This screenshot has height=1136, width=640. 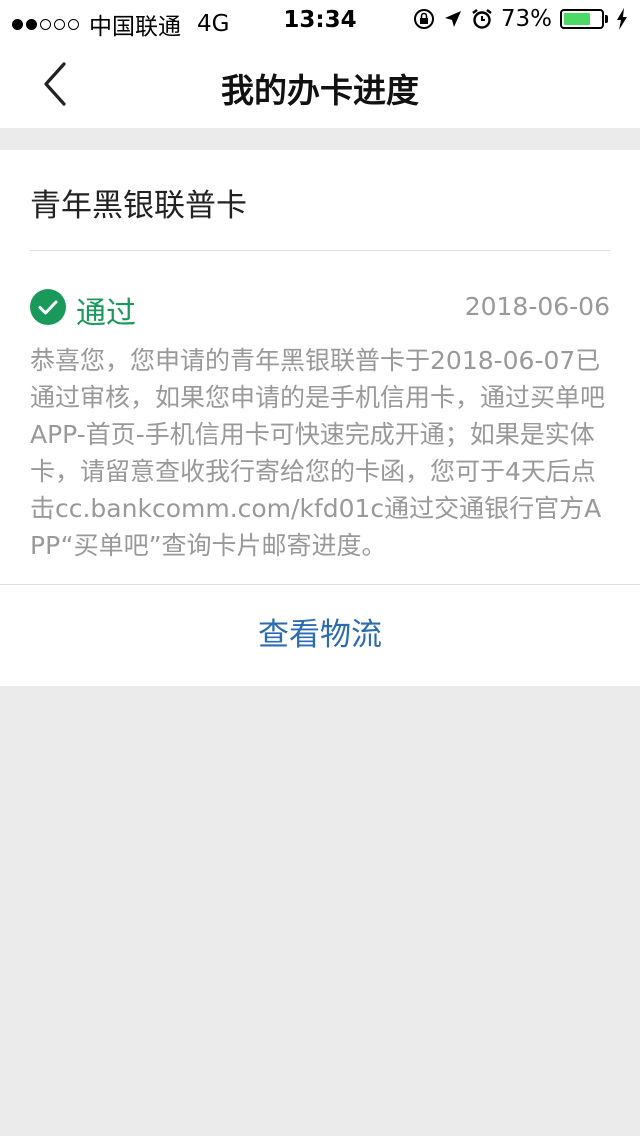 What do you see at coordinates (423, 19) in the screenshot?
I see `lock-rotation-icon` at bounding box center [423, 19].